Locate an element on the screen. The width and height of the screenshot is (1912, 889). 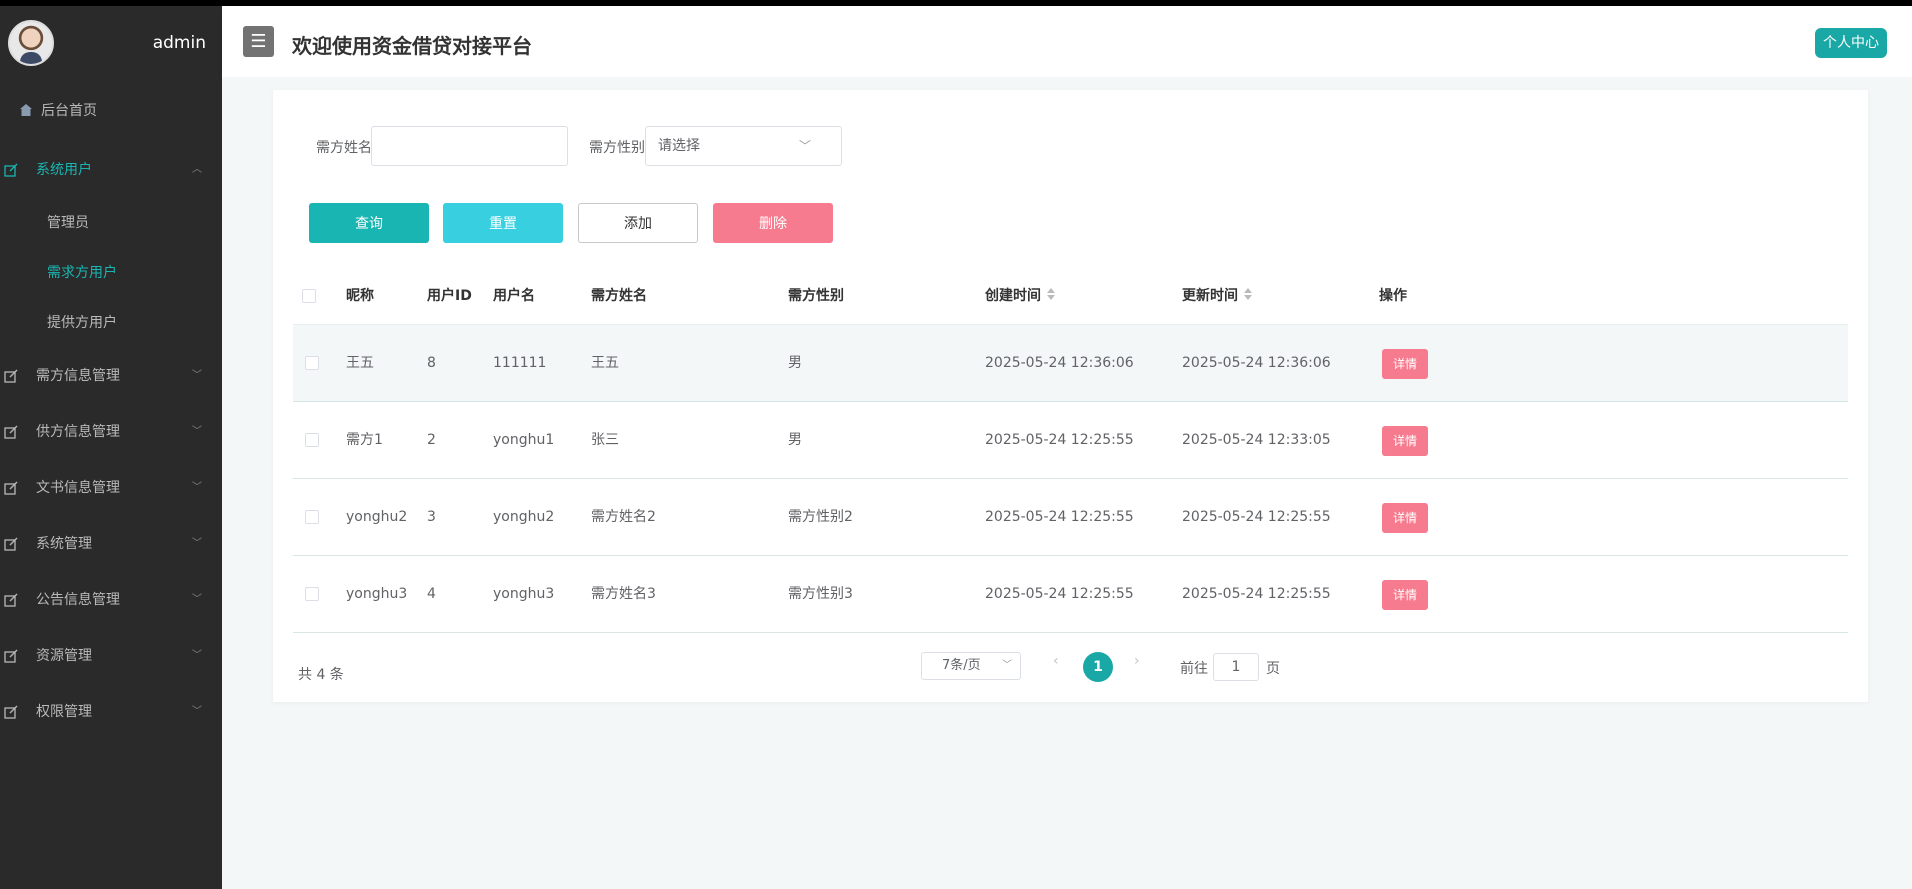
sidebar-item-label: 系统管理 is located at coordinates (64, 544).